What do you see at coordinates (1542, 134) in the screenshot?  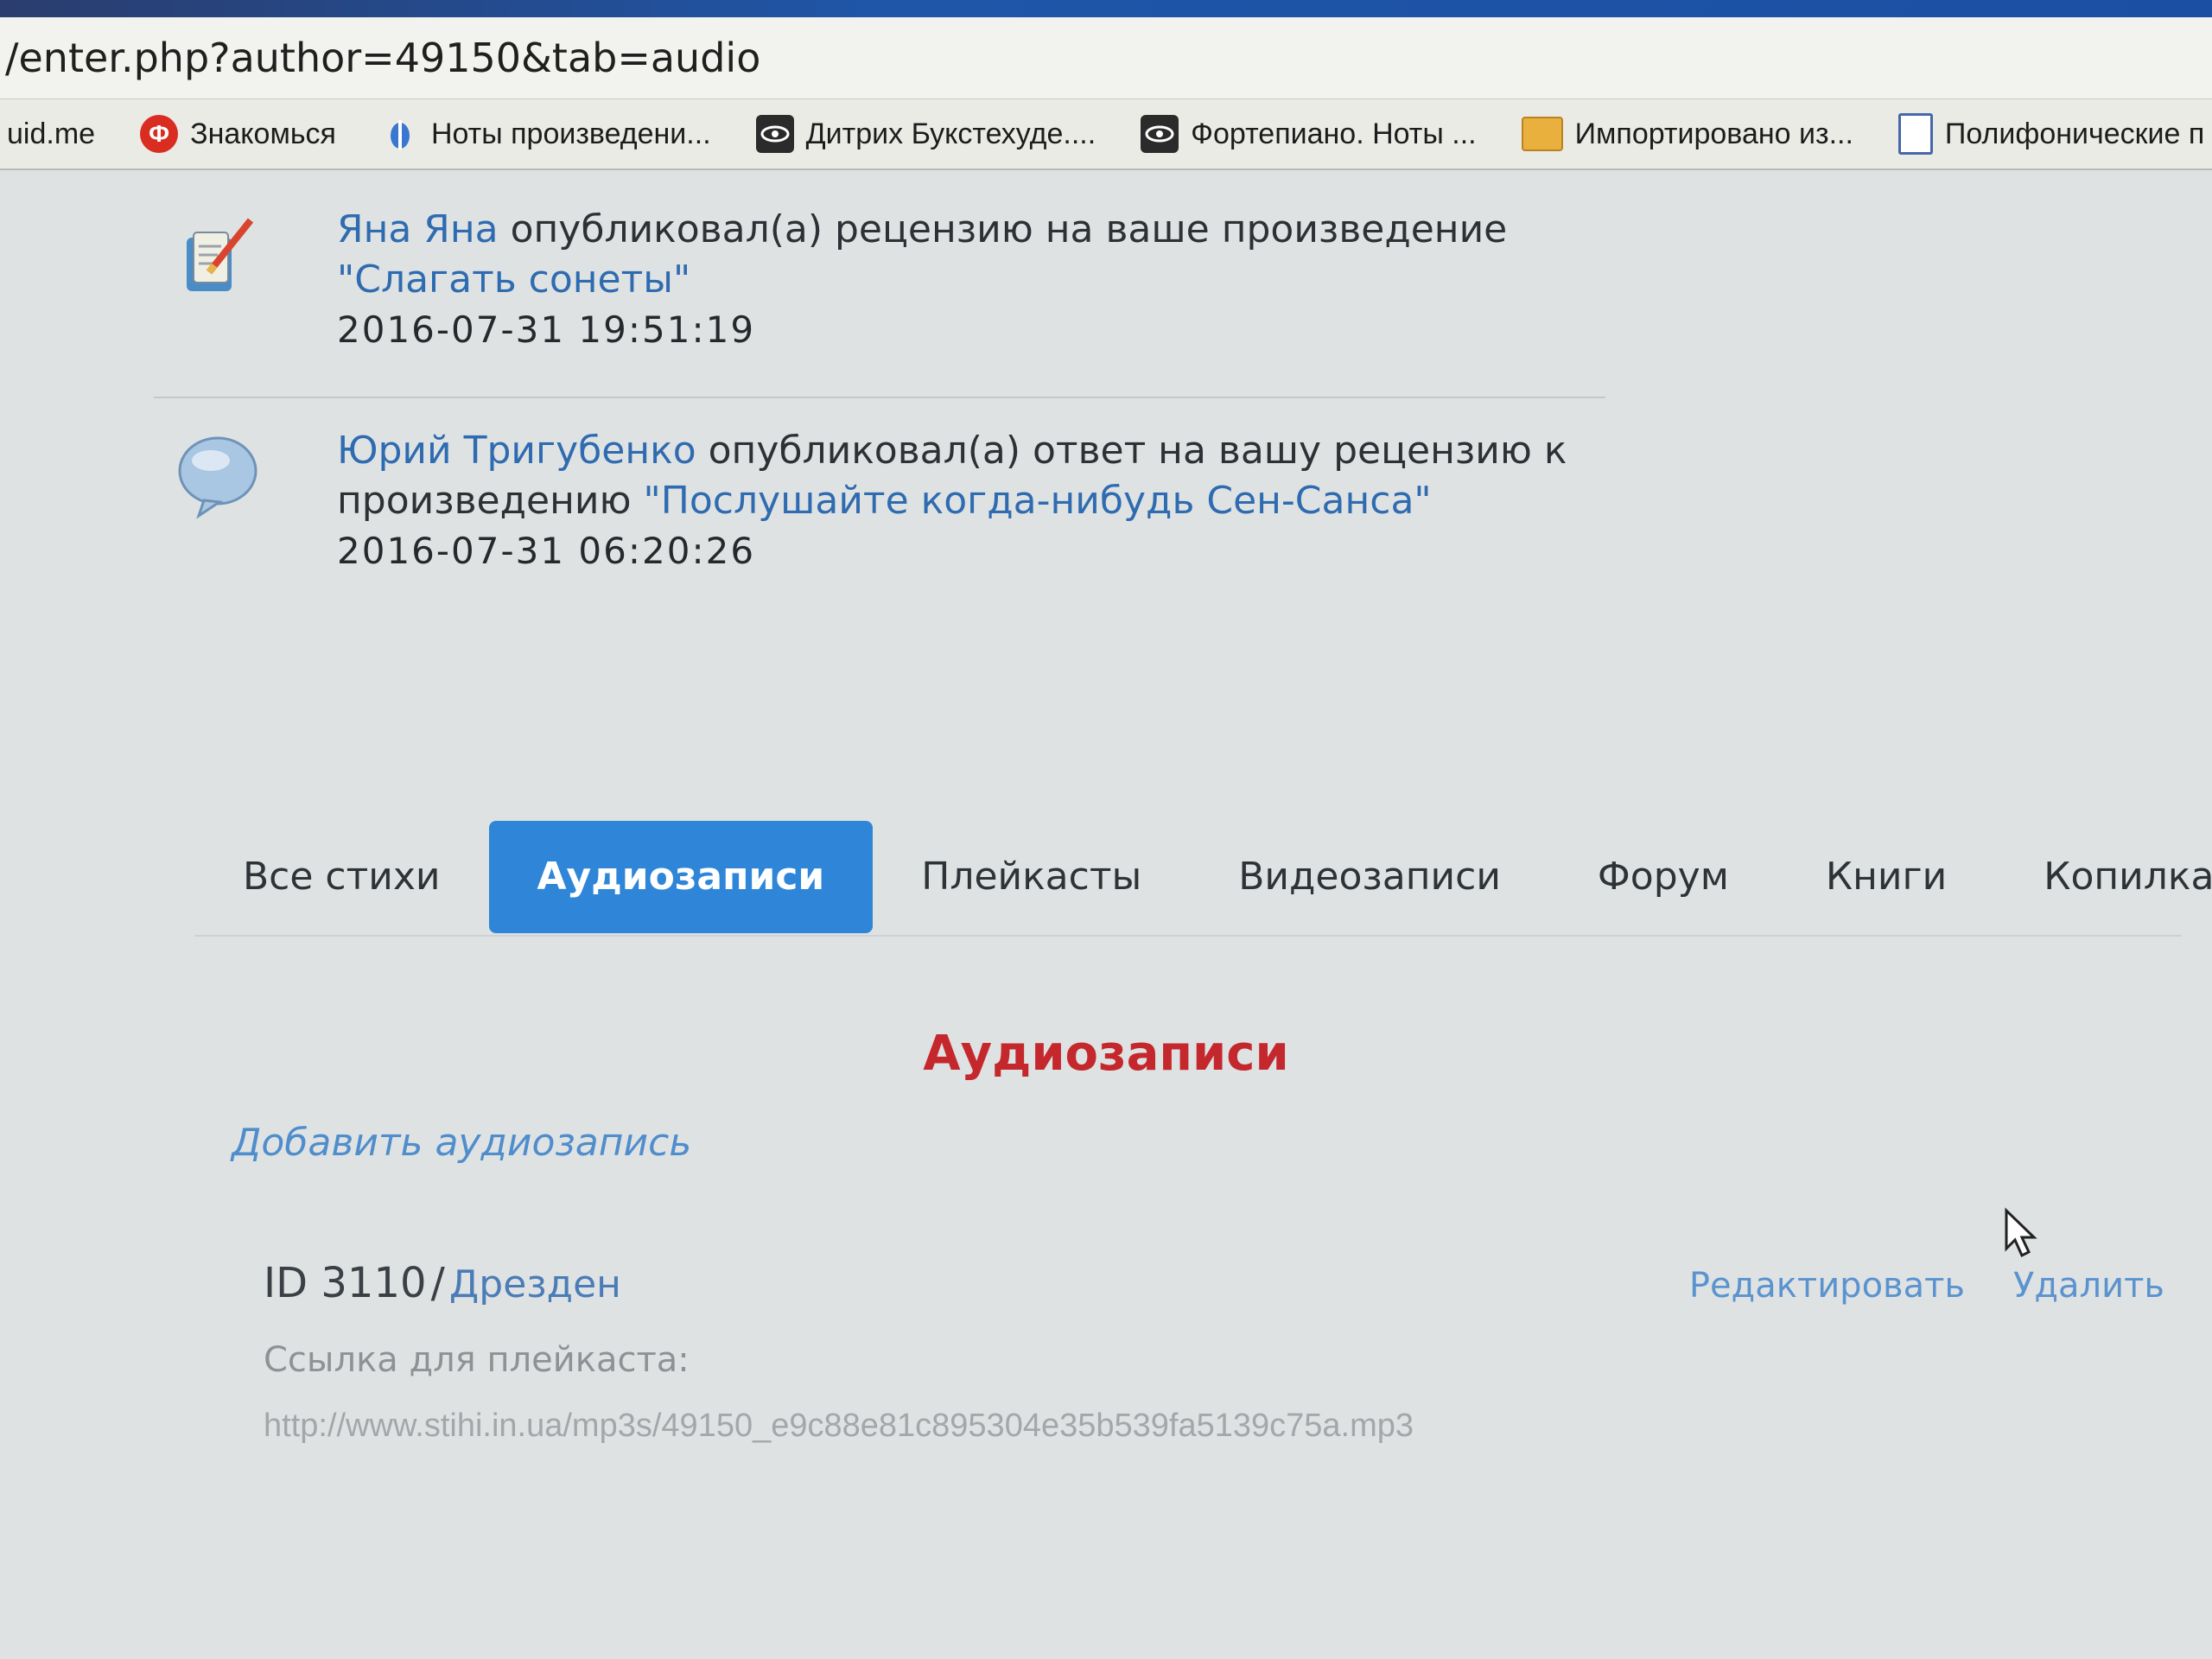 I see `folder-icon` at bounding box center [1542, 134].